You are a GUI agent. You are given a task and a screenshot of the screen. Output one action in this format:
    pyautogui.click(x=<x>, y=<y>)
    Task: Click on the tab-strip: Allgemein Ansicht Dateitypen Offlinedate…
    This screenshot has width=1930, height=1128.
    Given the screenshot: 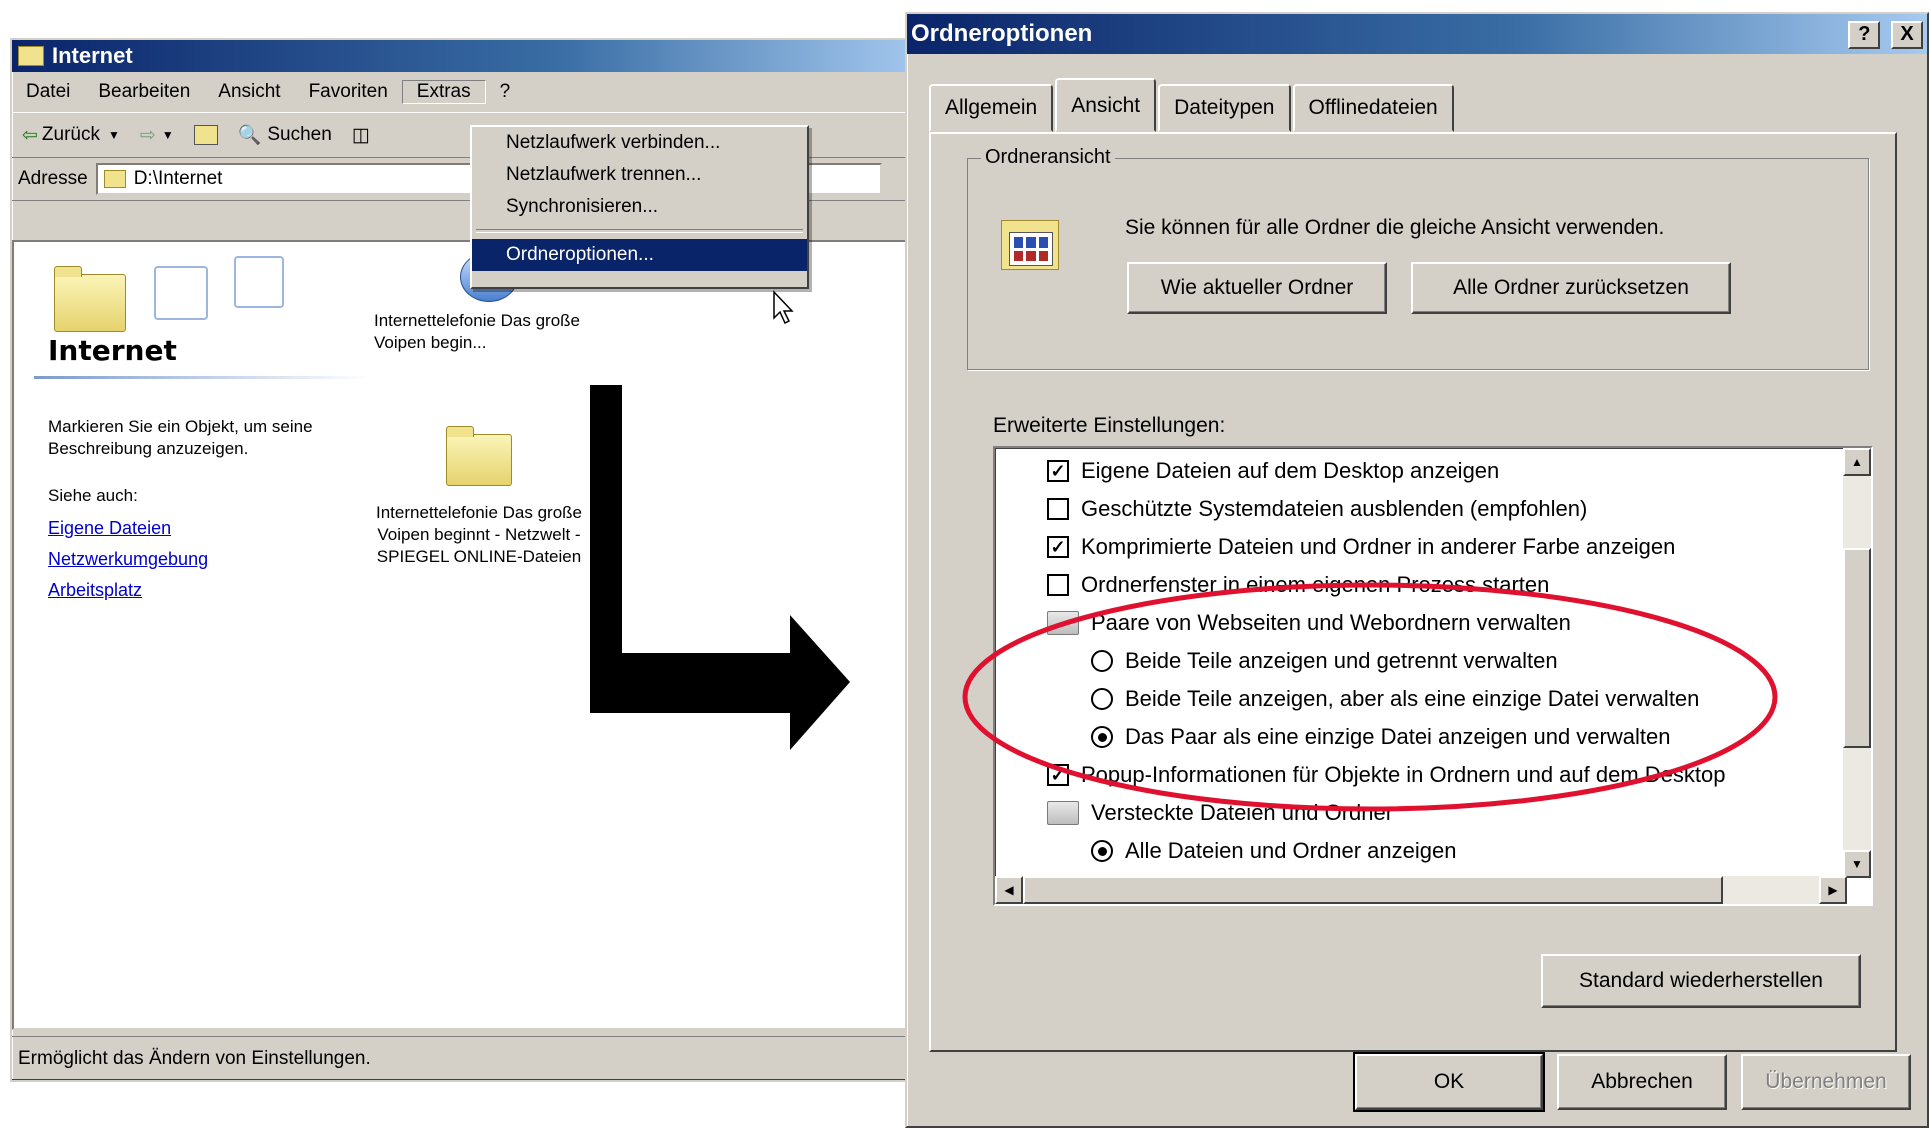 What is the action you would take?
    pyautogui.click(x=1192, y=105)
    